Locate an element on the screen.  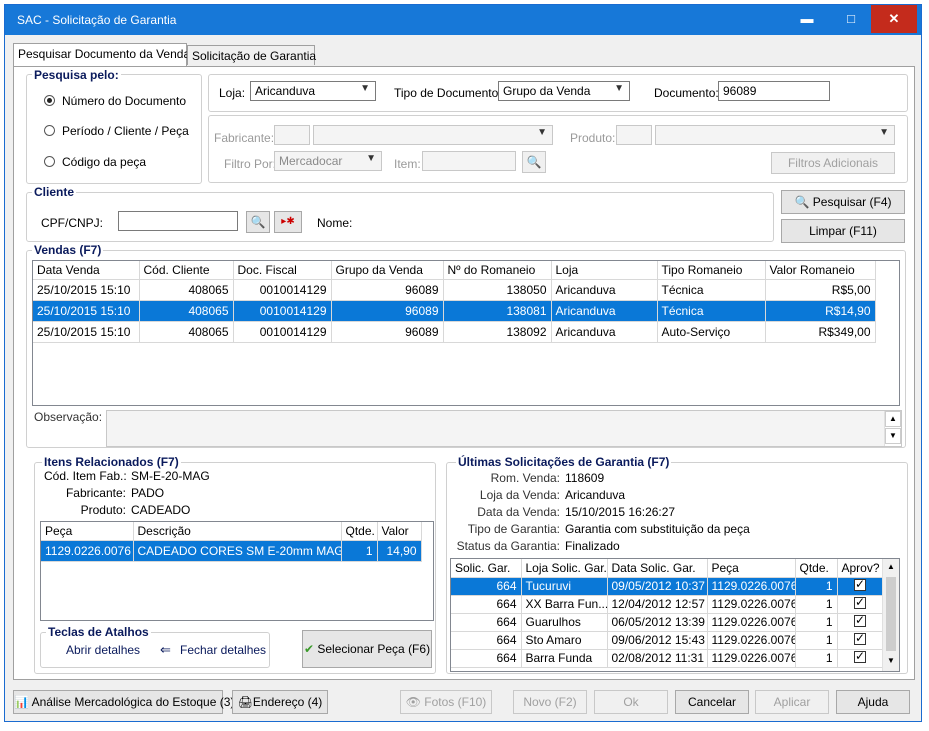
column-header: Nº do Romaneio is located at coordinates (497, 270).